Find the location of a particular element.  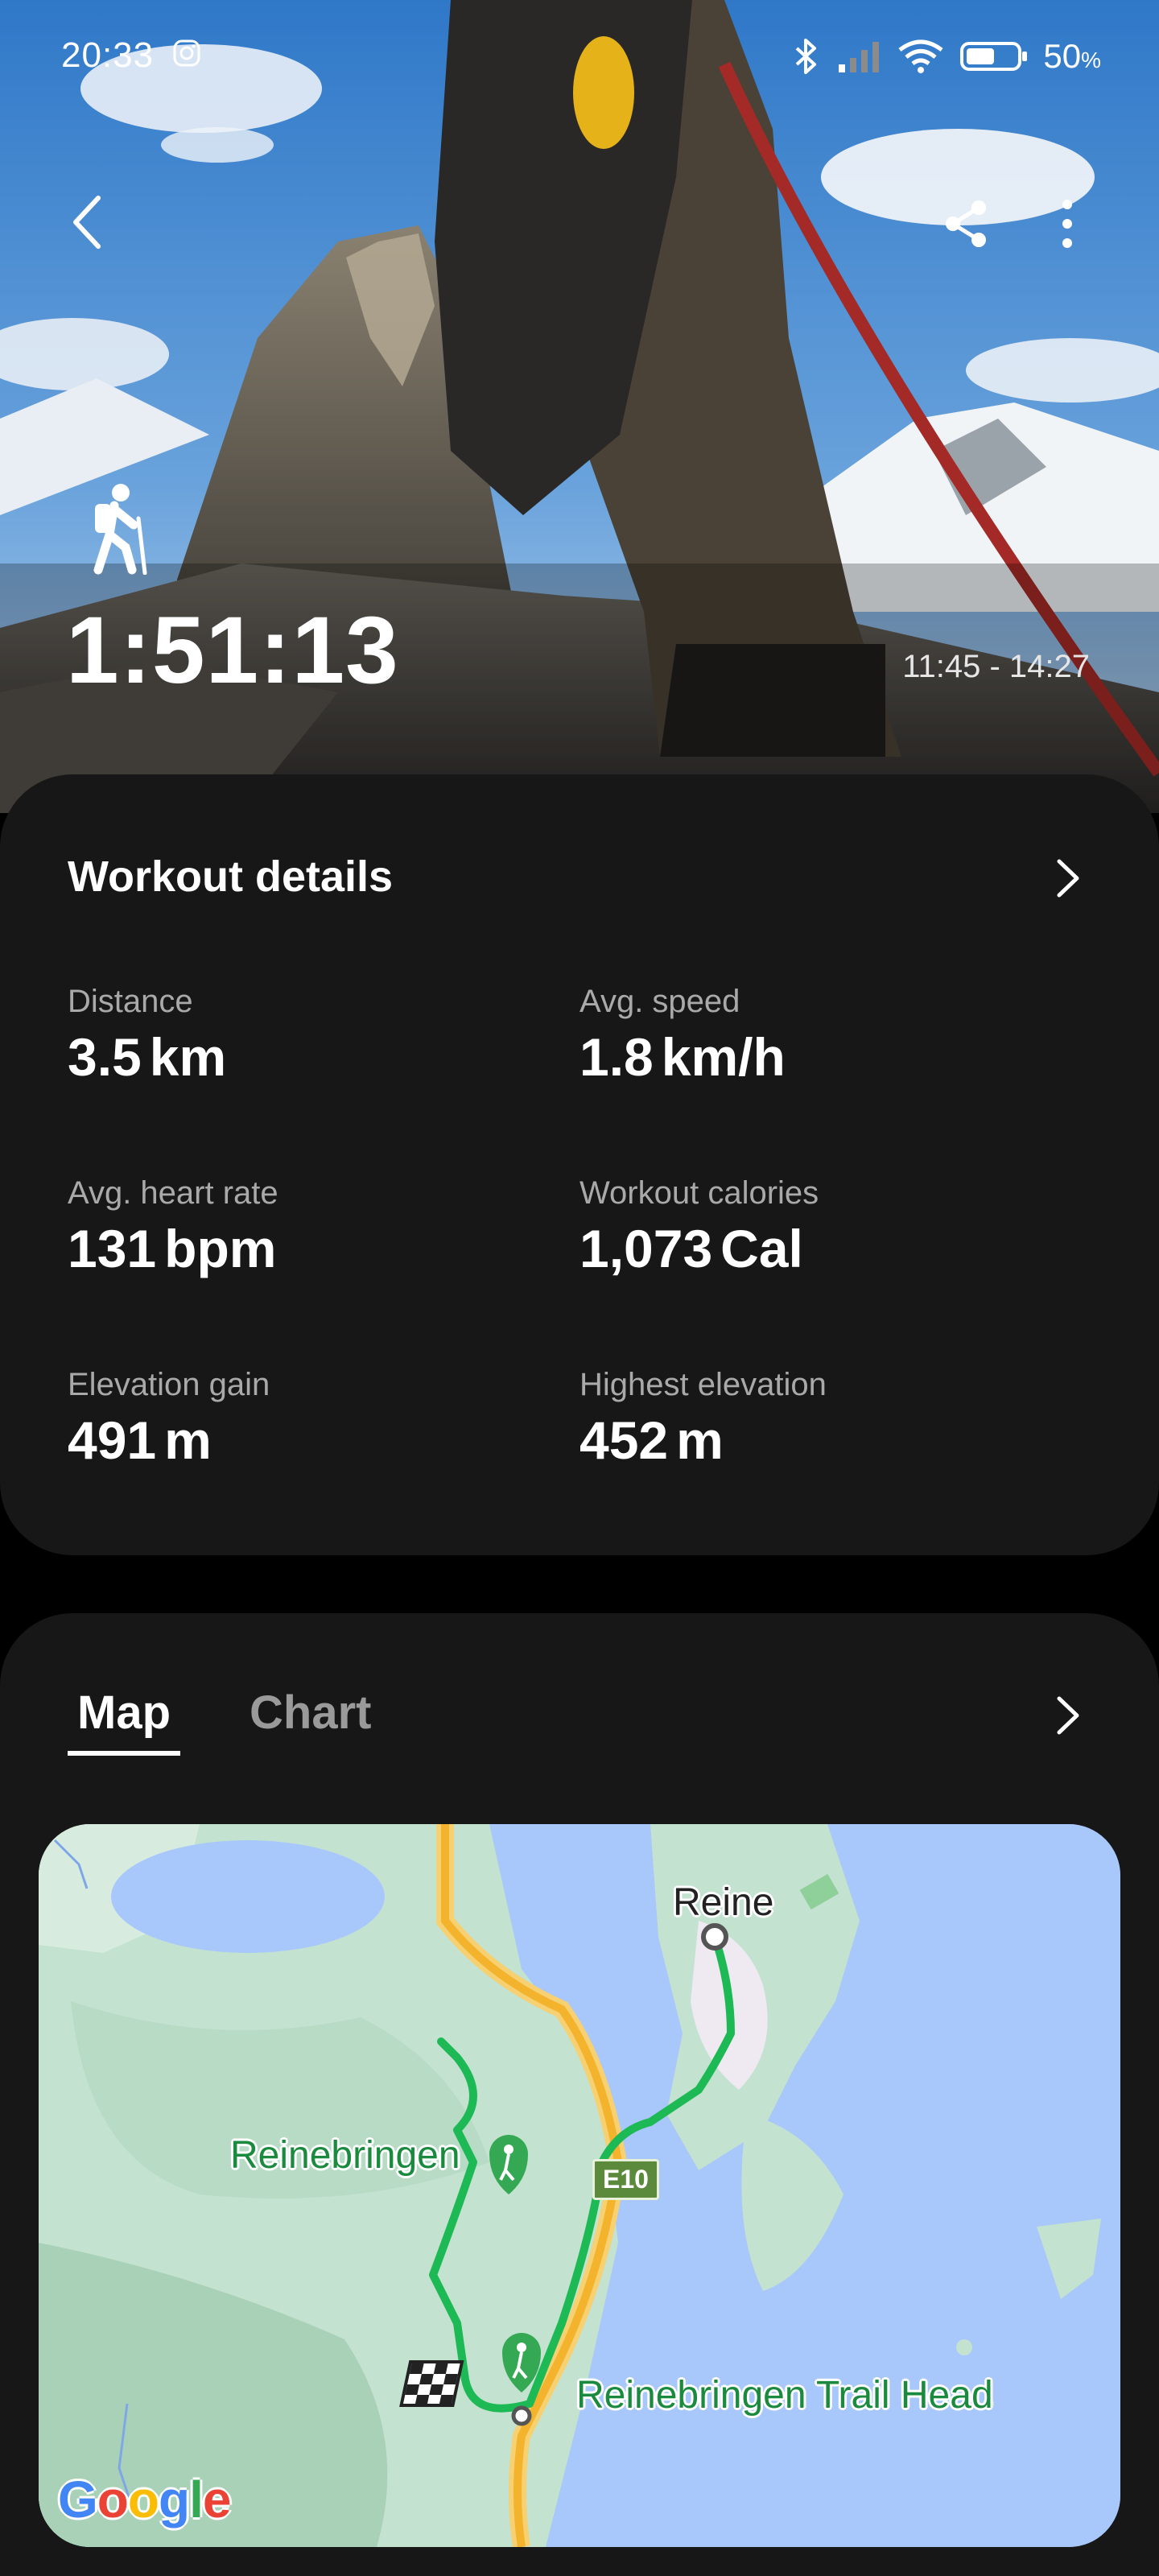

stat-distance: Distance 3.5 km is located at coordinates (147, 1036).